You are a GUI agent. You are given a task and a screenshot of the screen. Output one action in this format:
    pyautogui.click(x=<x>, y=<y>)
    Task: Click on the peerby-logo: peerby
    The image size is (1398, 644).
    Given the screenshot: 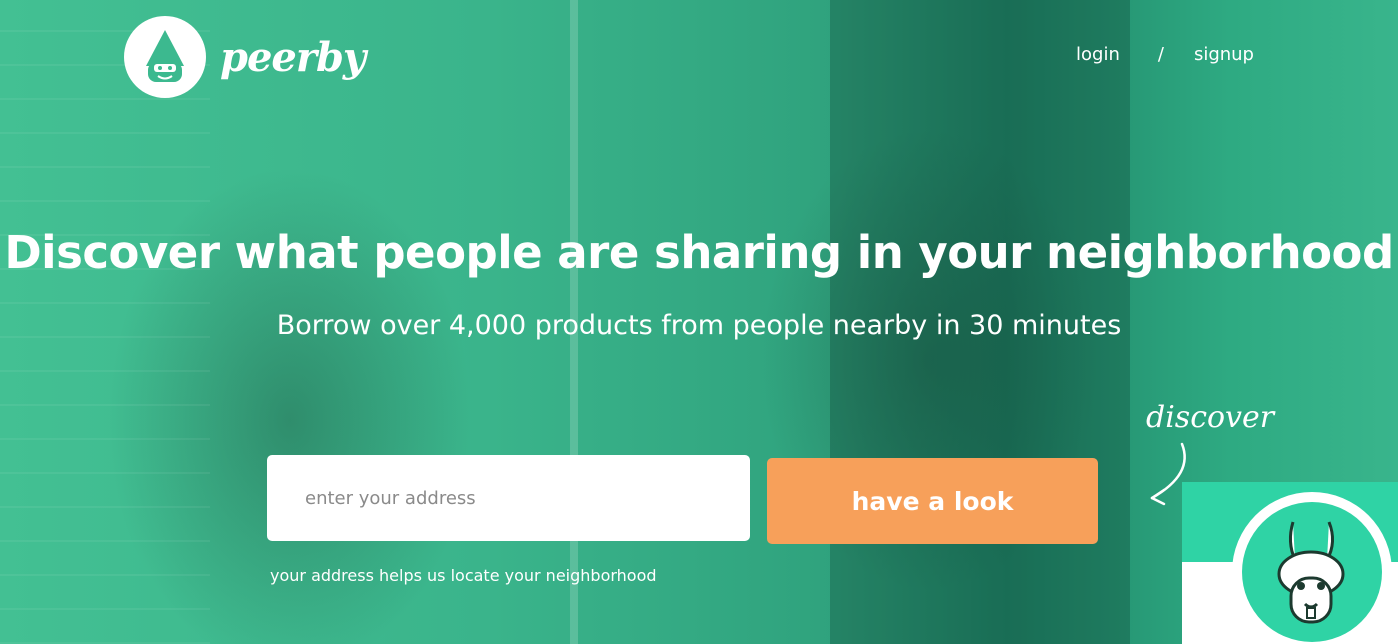 What is the action you would take?
    pyautogui.click(x=245, y=57)
    